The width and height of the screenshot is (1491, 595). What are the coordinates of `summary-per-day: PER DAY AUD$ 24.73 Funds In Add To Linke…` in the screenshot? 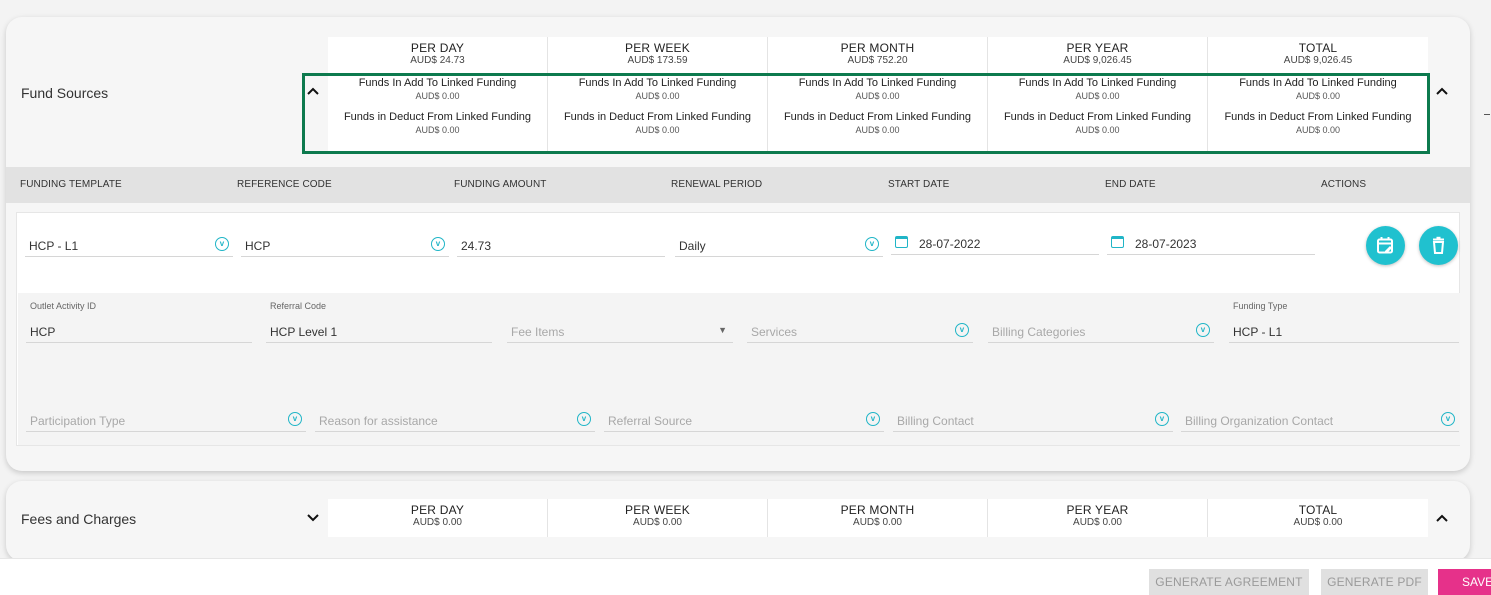 It's located at (438, 94).